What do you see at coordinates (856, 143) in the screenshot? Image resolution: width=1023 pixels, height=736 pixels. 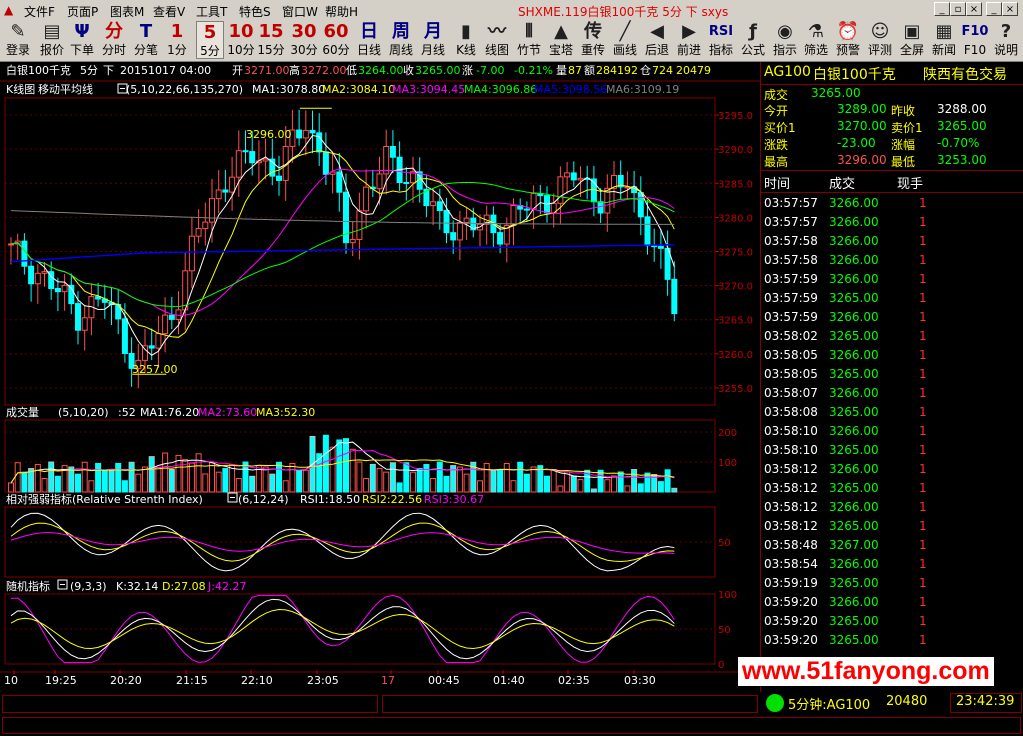 I see `chg-value: -23.00` at bounding box center [856, 143].